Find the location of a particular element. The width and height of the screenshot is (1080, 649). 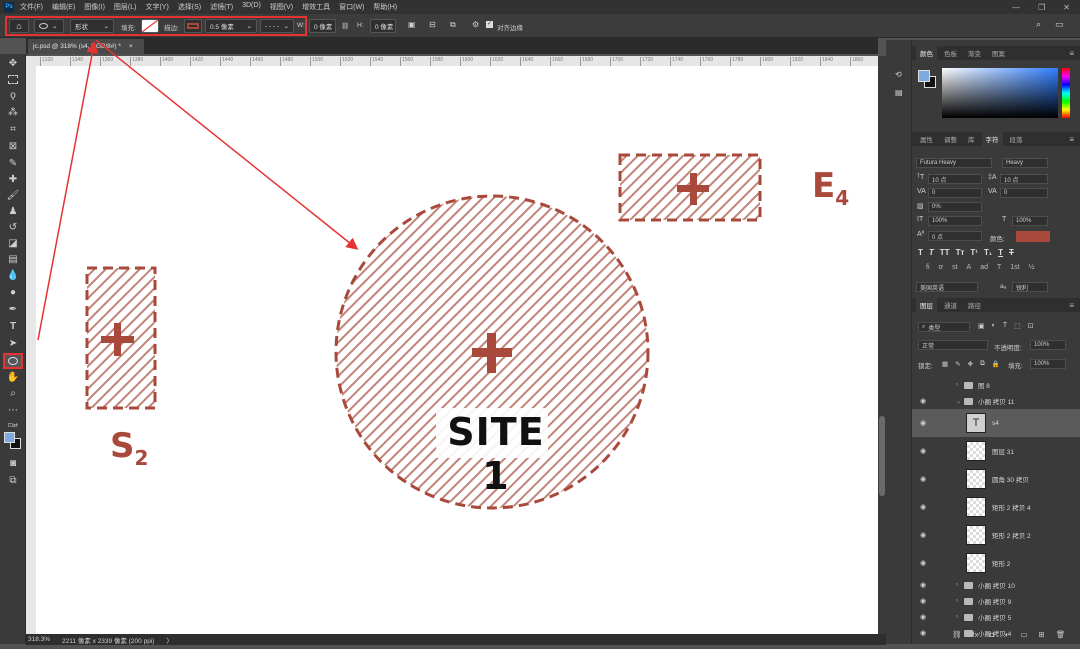

mask-icon: ◘ is located at coordinates (991, 634).